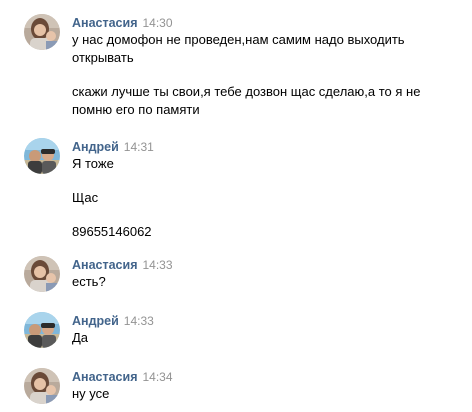 Image resolution: width=472 pixels, height=412 pixels. Describe the element at coordinates (85, 197) in the screenshot. I see `message-text: Щас` at that location.